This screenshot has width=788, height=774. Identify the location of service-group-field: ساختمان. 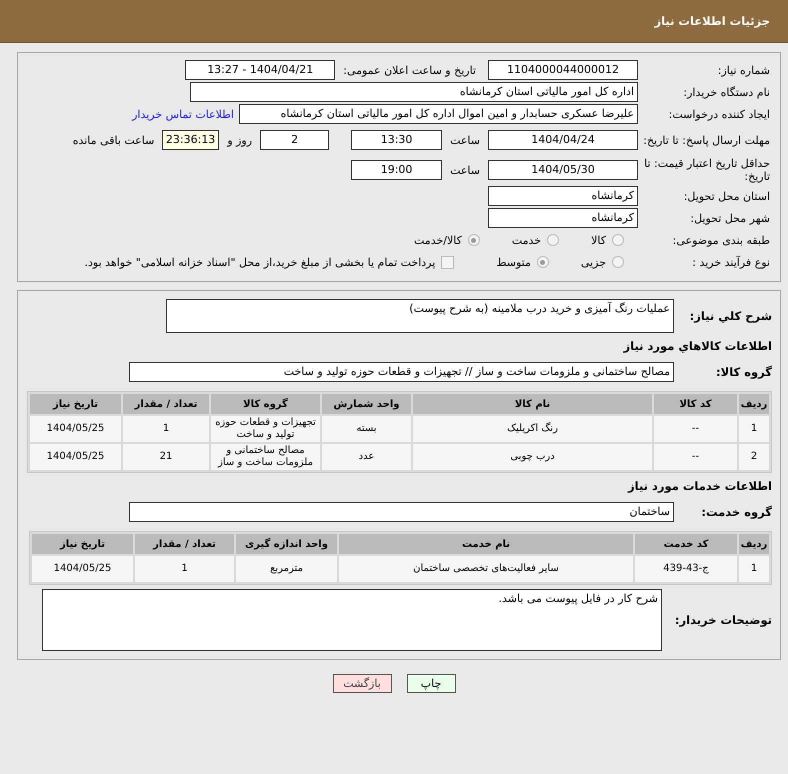
(401, 512).